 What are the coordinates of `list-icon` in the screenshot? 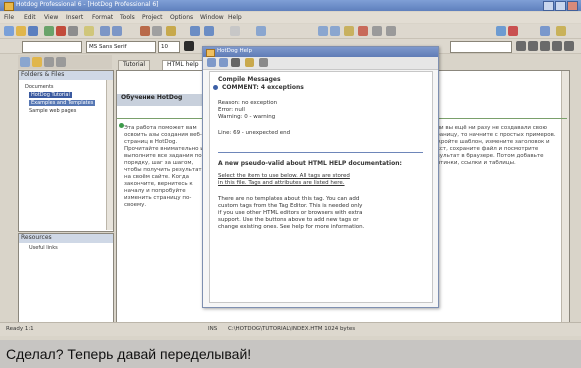 It's located at (569, 46).